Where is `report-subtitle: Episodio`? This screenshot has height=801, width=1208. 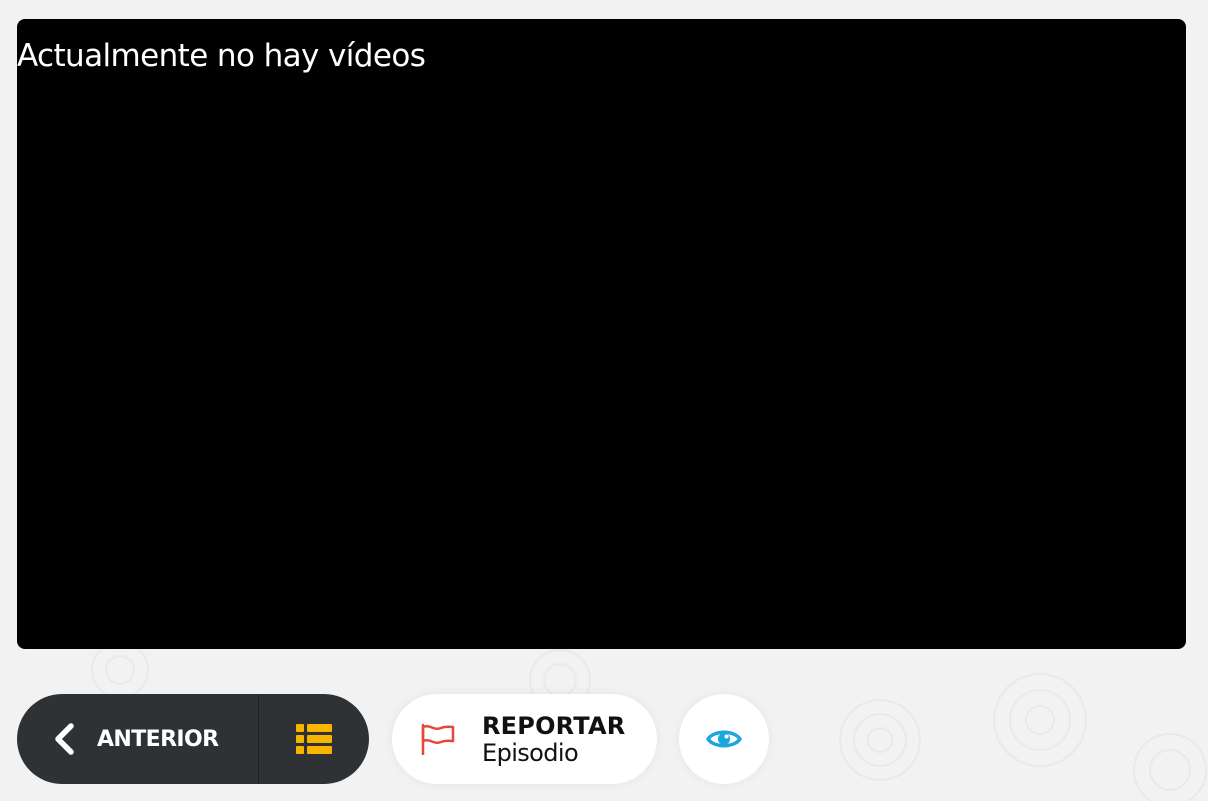 report-subtitle: Episodio is located at coordinates (530, 752).